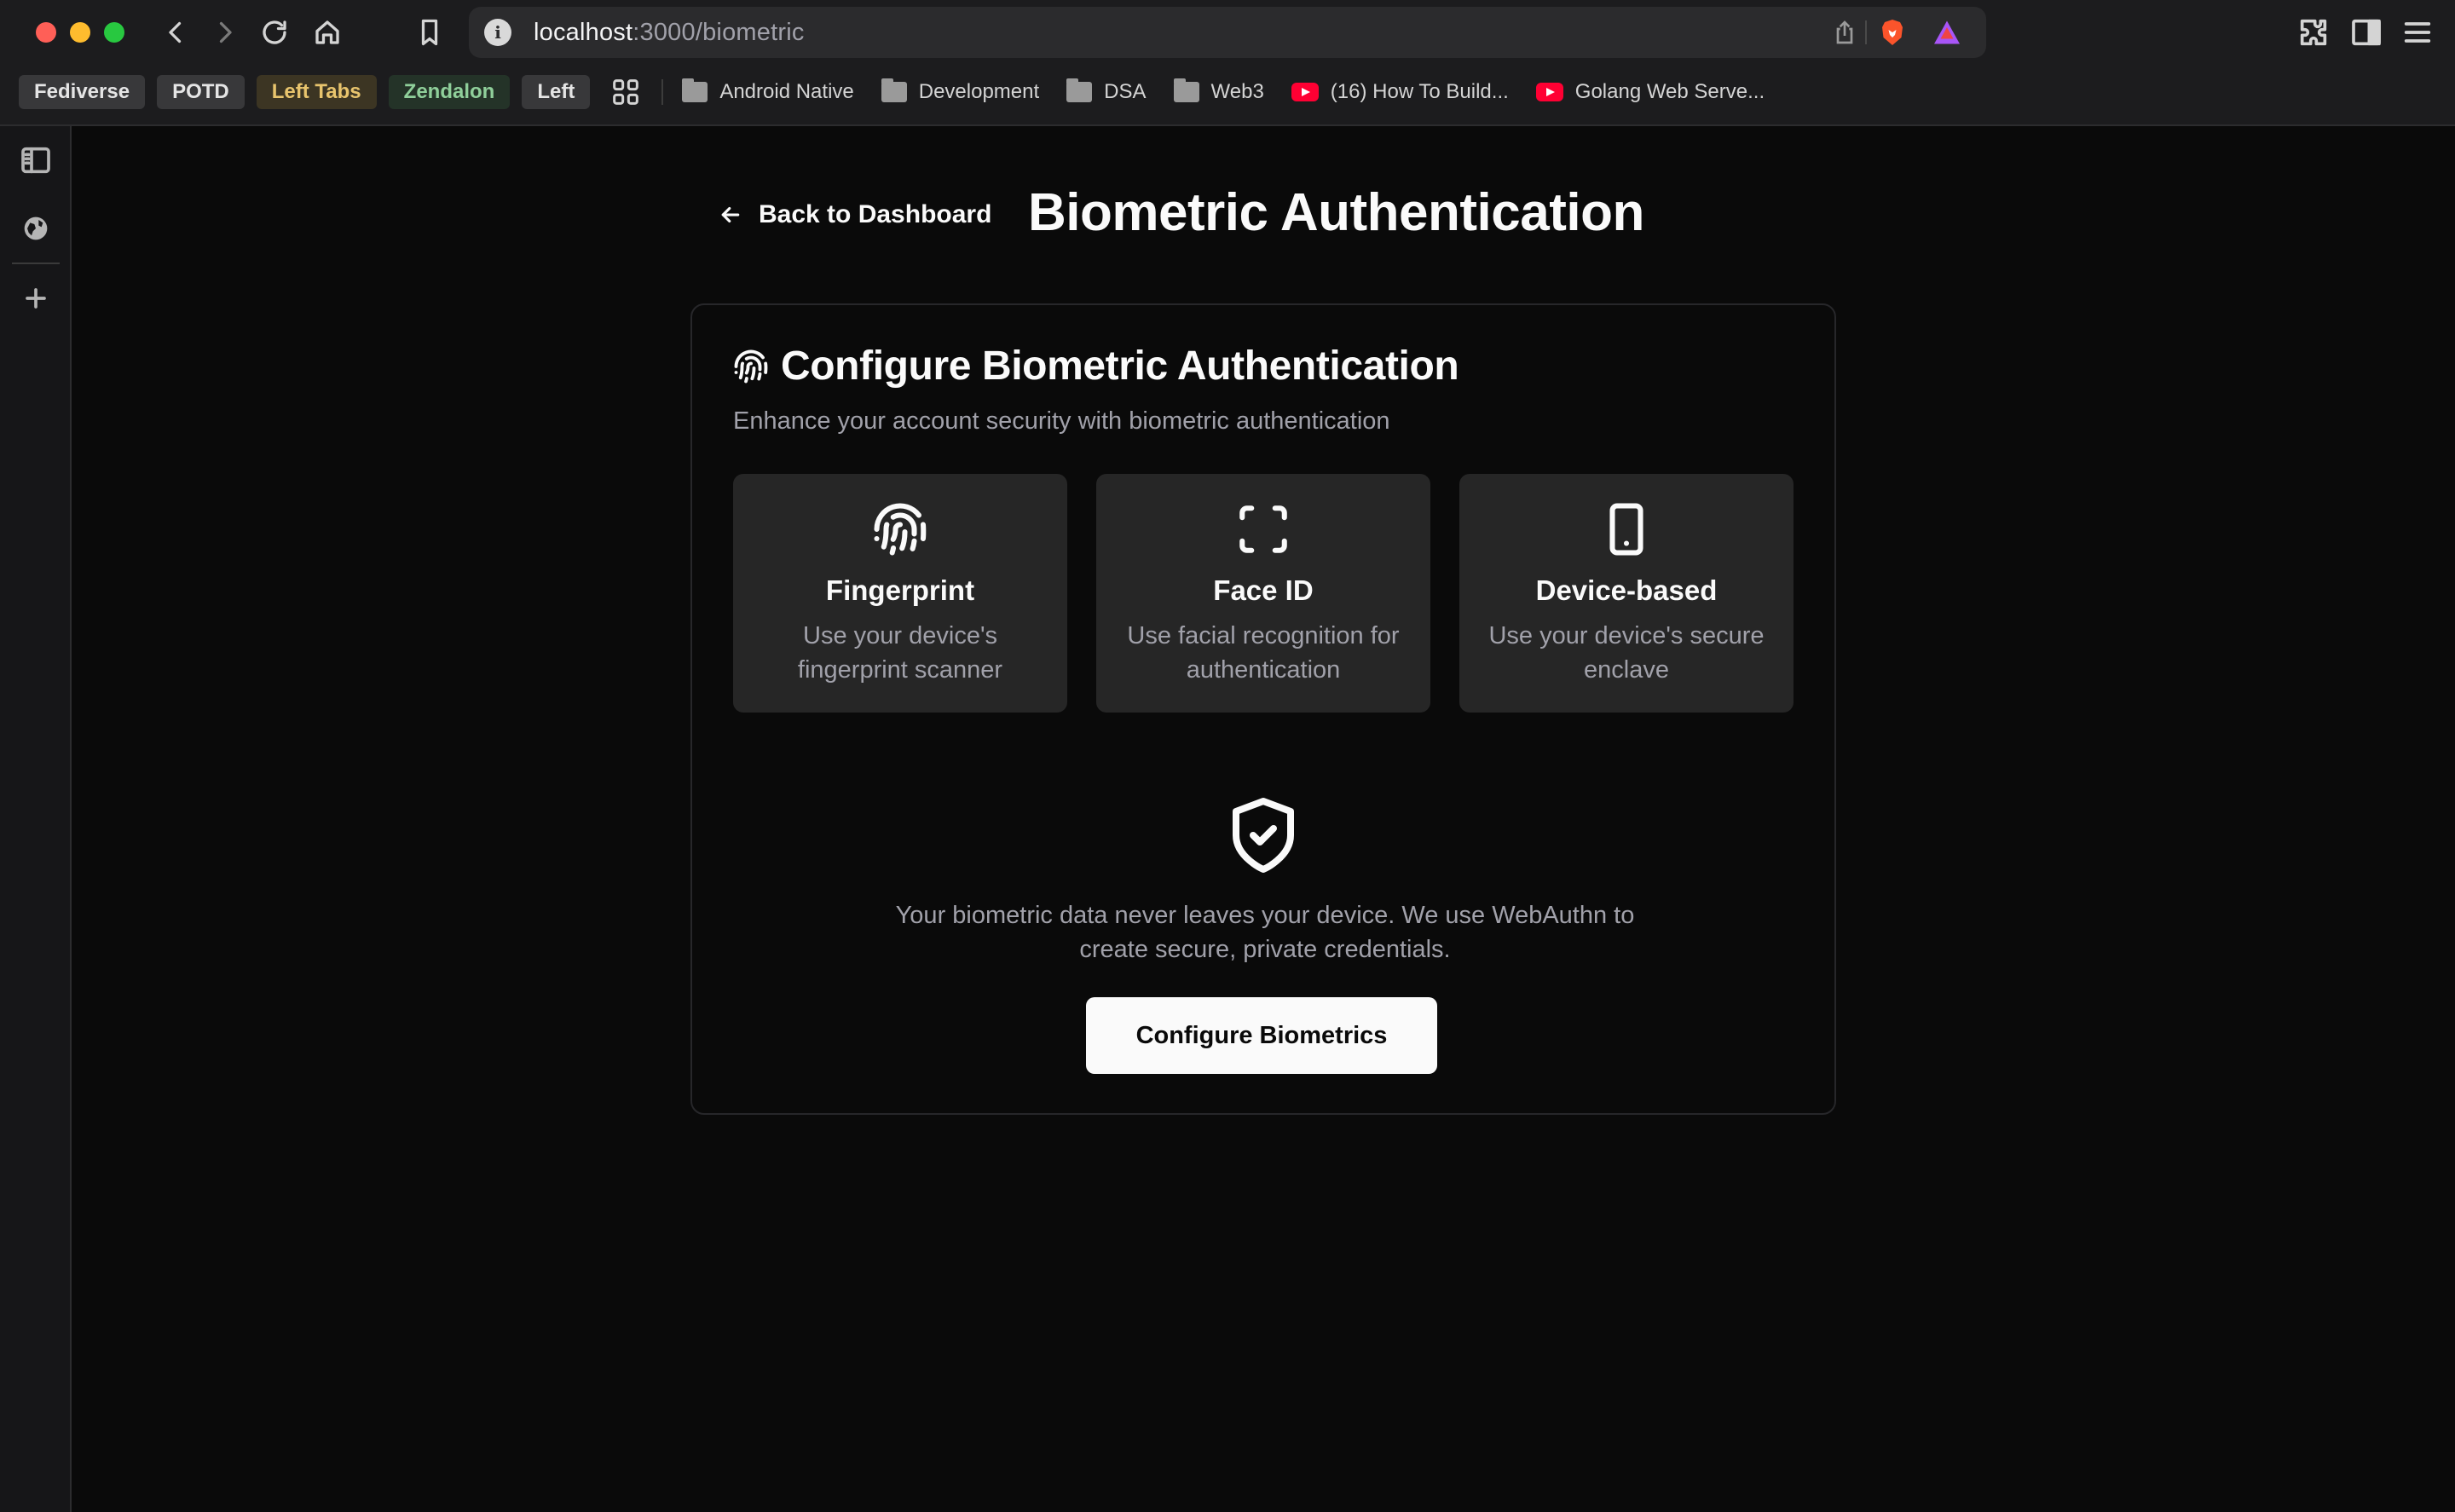 This screenshot has width=2455, height=1512. I want to click on apps-grid-icon, so click(626, 92).